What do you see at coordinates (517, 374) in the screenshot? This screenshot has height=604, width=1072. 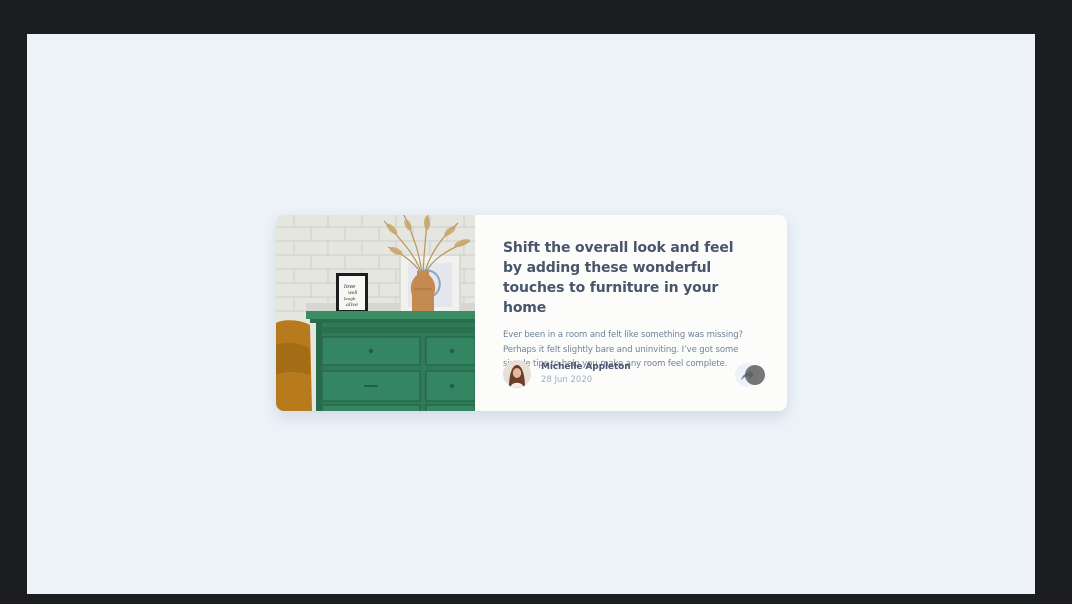 I see `avatar` at bounding box center [517, 374].